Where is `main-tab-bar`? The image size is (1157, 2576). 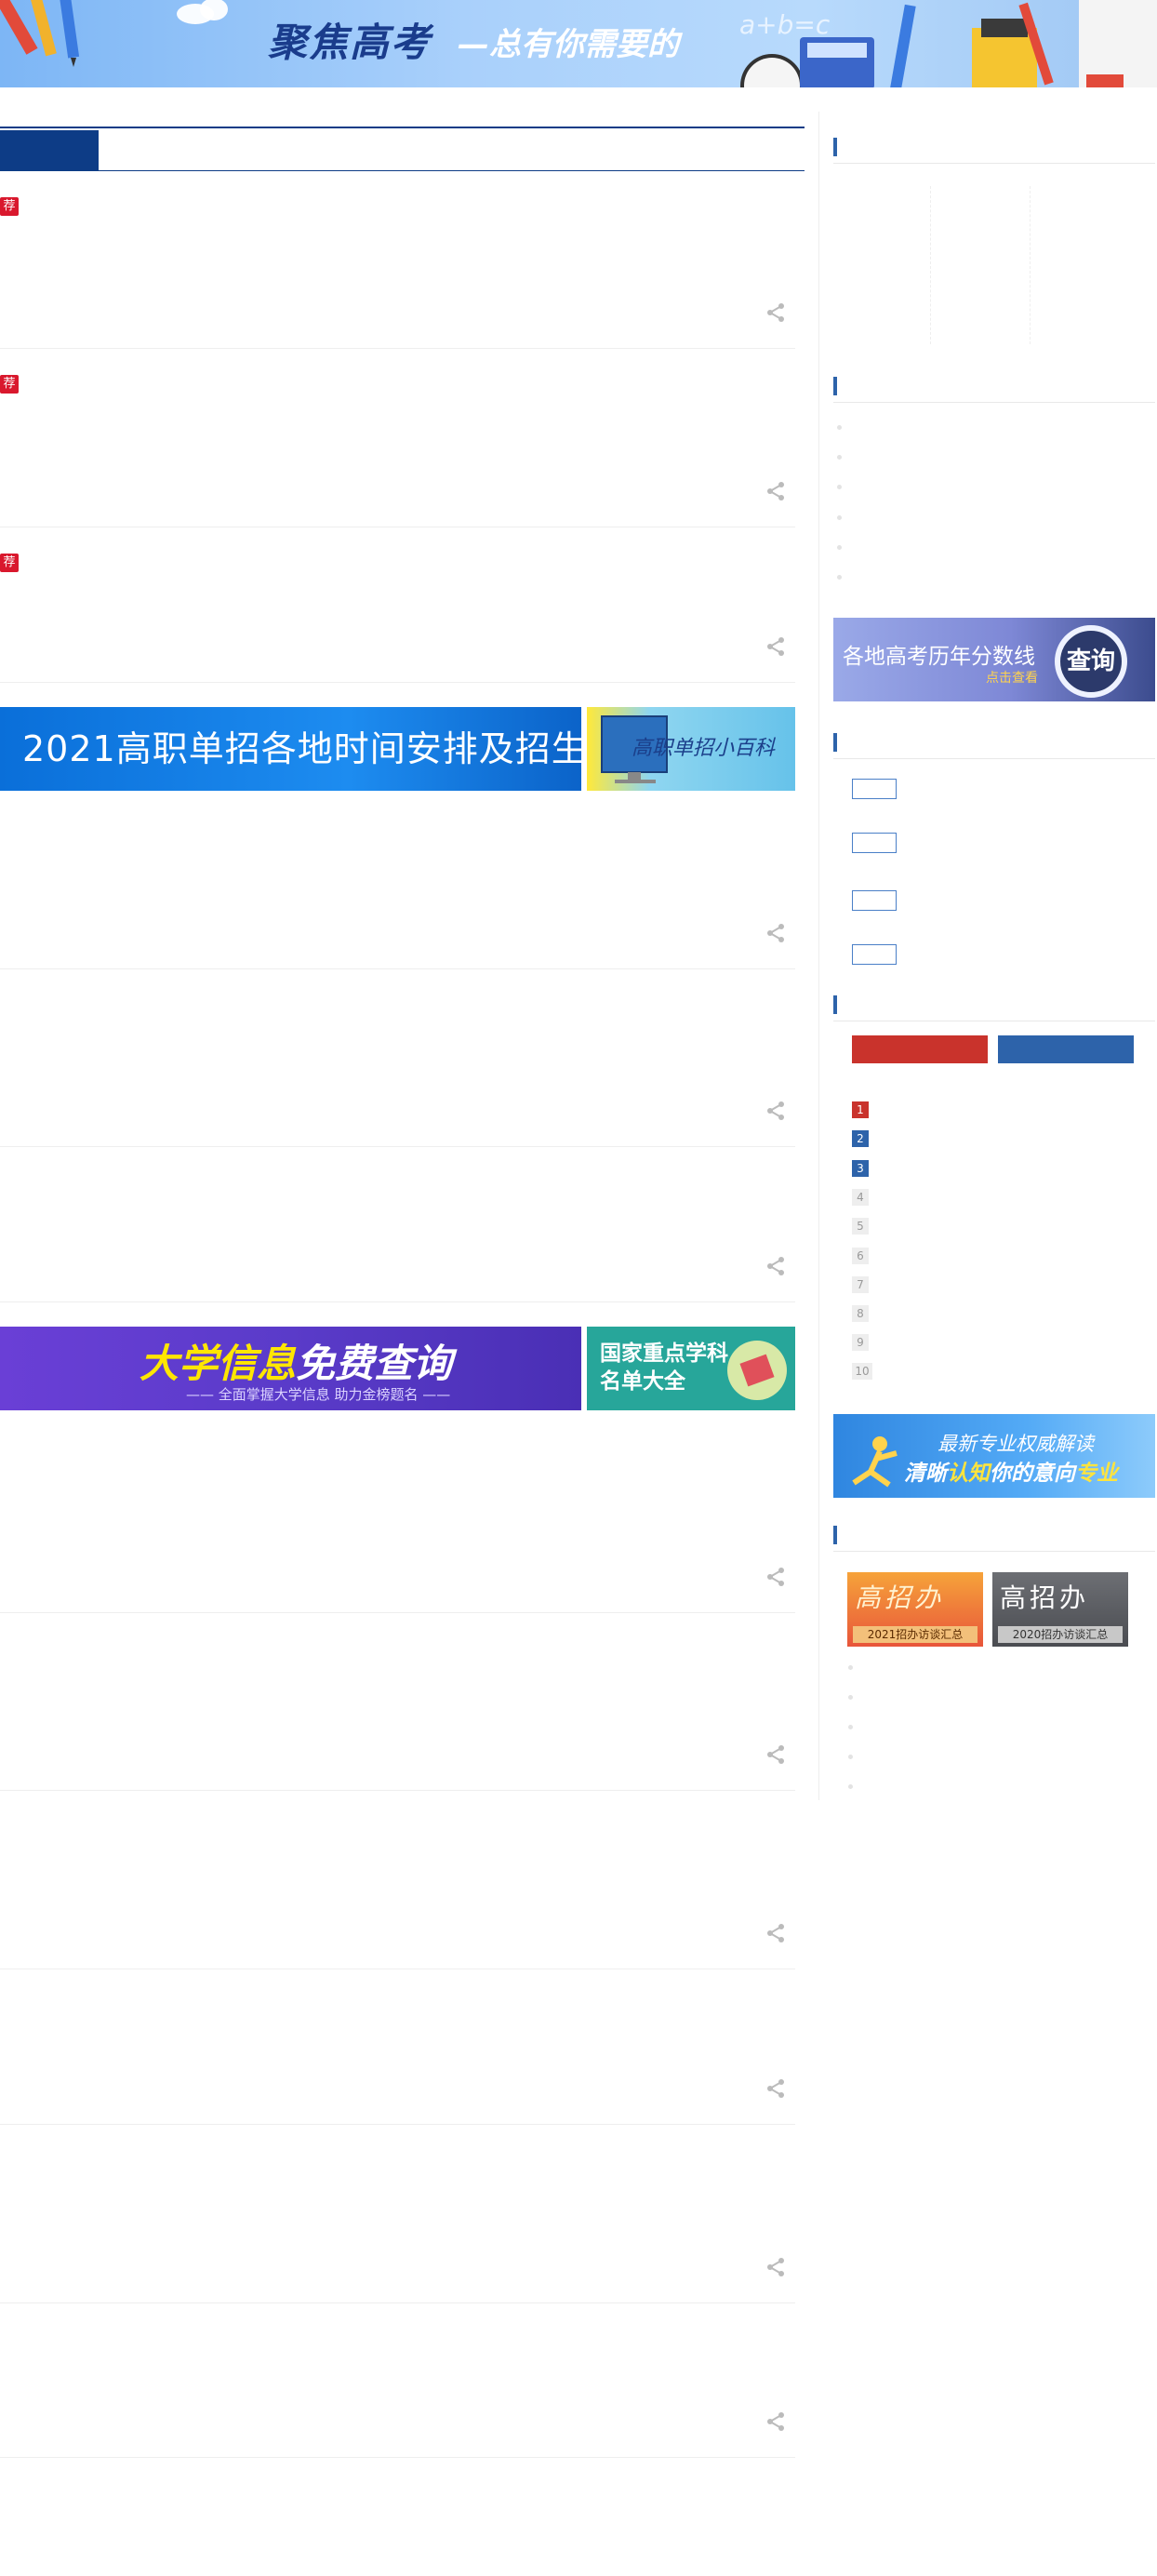 main-tab-bar is located at coordinates (402, 149).